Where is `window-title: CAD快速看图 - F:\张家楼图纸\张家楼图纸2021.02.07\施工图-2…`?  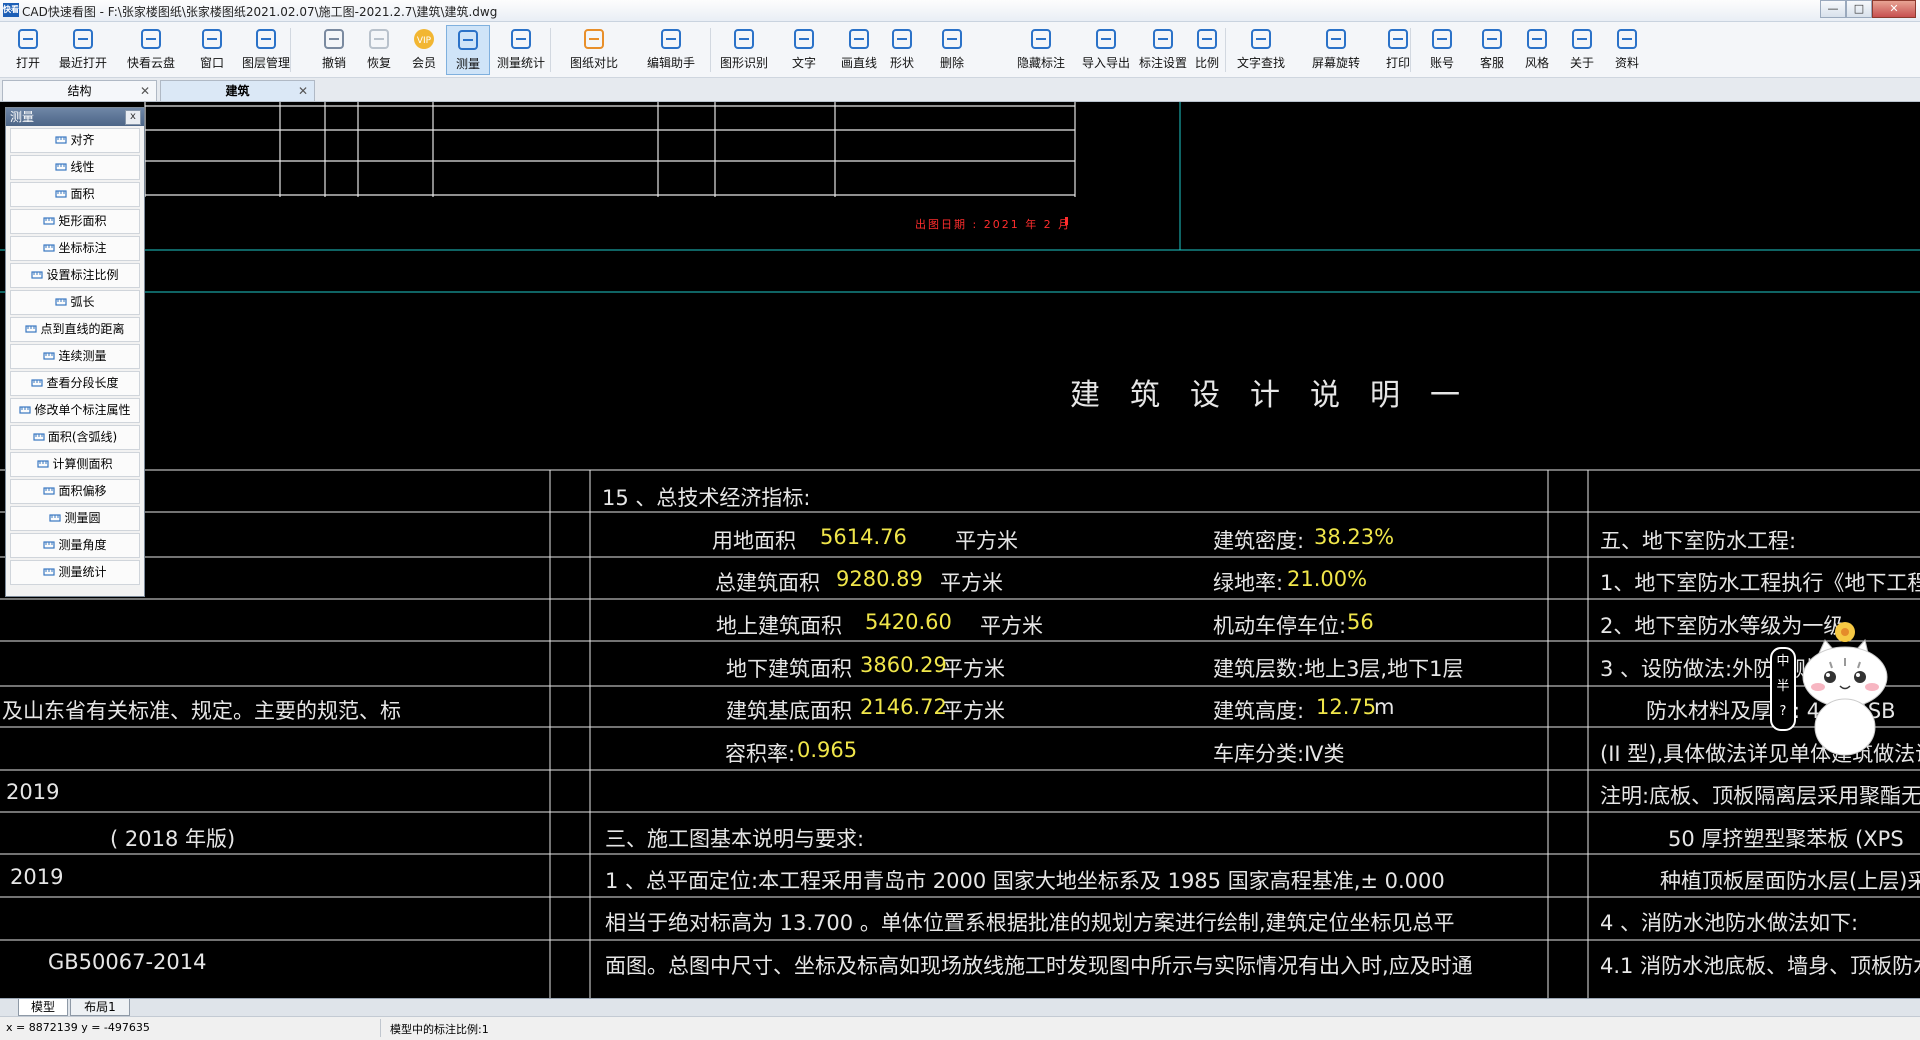
window-title: CAD快速看图 - F:\张家楼图纸\张家楼图纸2021.02.07\施工图-2… is located at coordinates (260, 12).